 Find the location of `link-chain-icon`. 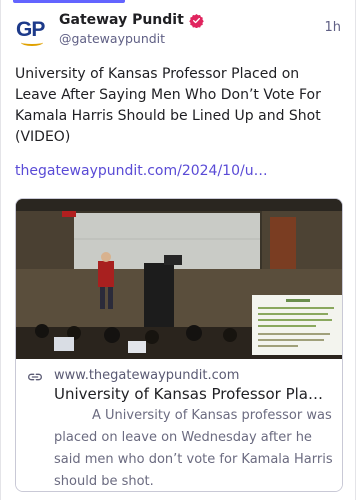

link-chain-icon is located at coordinates (35, 377).